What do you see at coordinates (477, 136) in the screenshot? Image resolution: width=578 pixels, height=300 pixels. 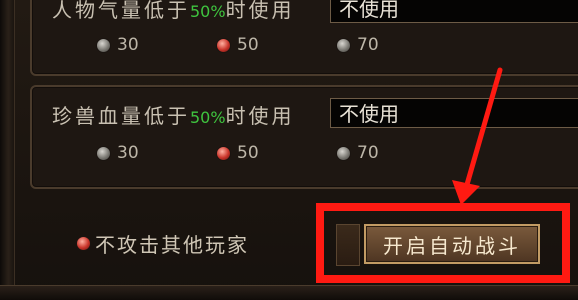 I see `red-arrow-icon` at bounding box center [477, 136].